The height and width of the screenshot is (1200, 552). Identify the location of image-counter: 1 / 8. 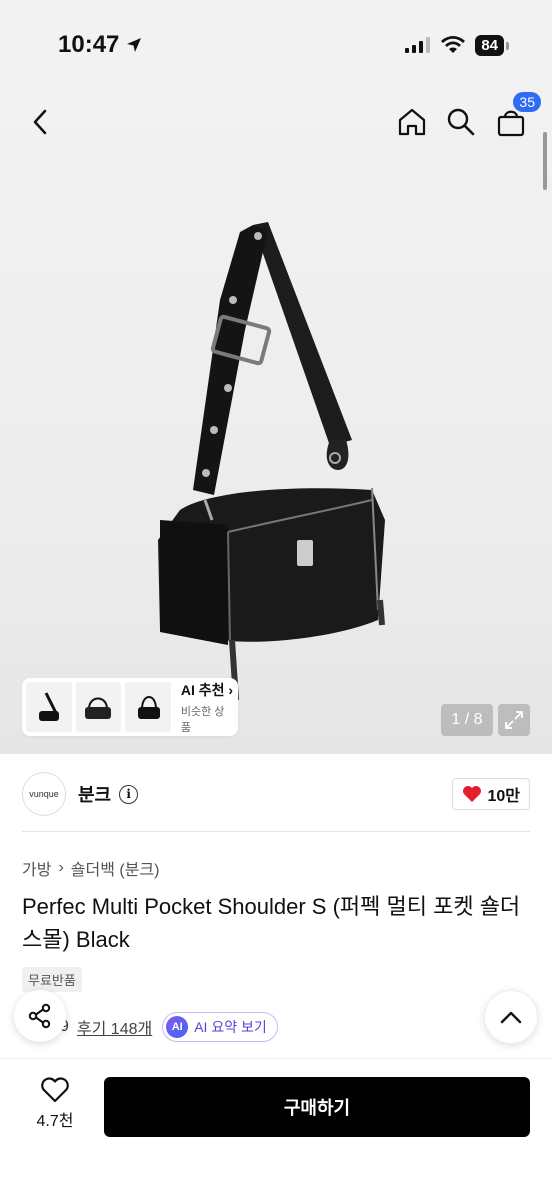
(467, 720).